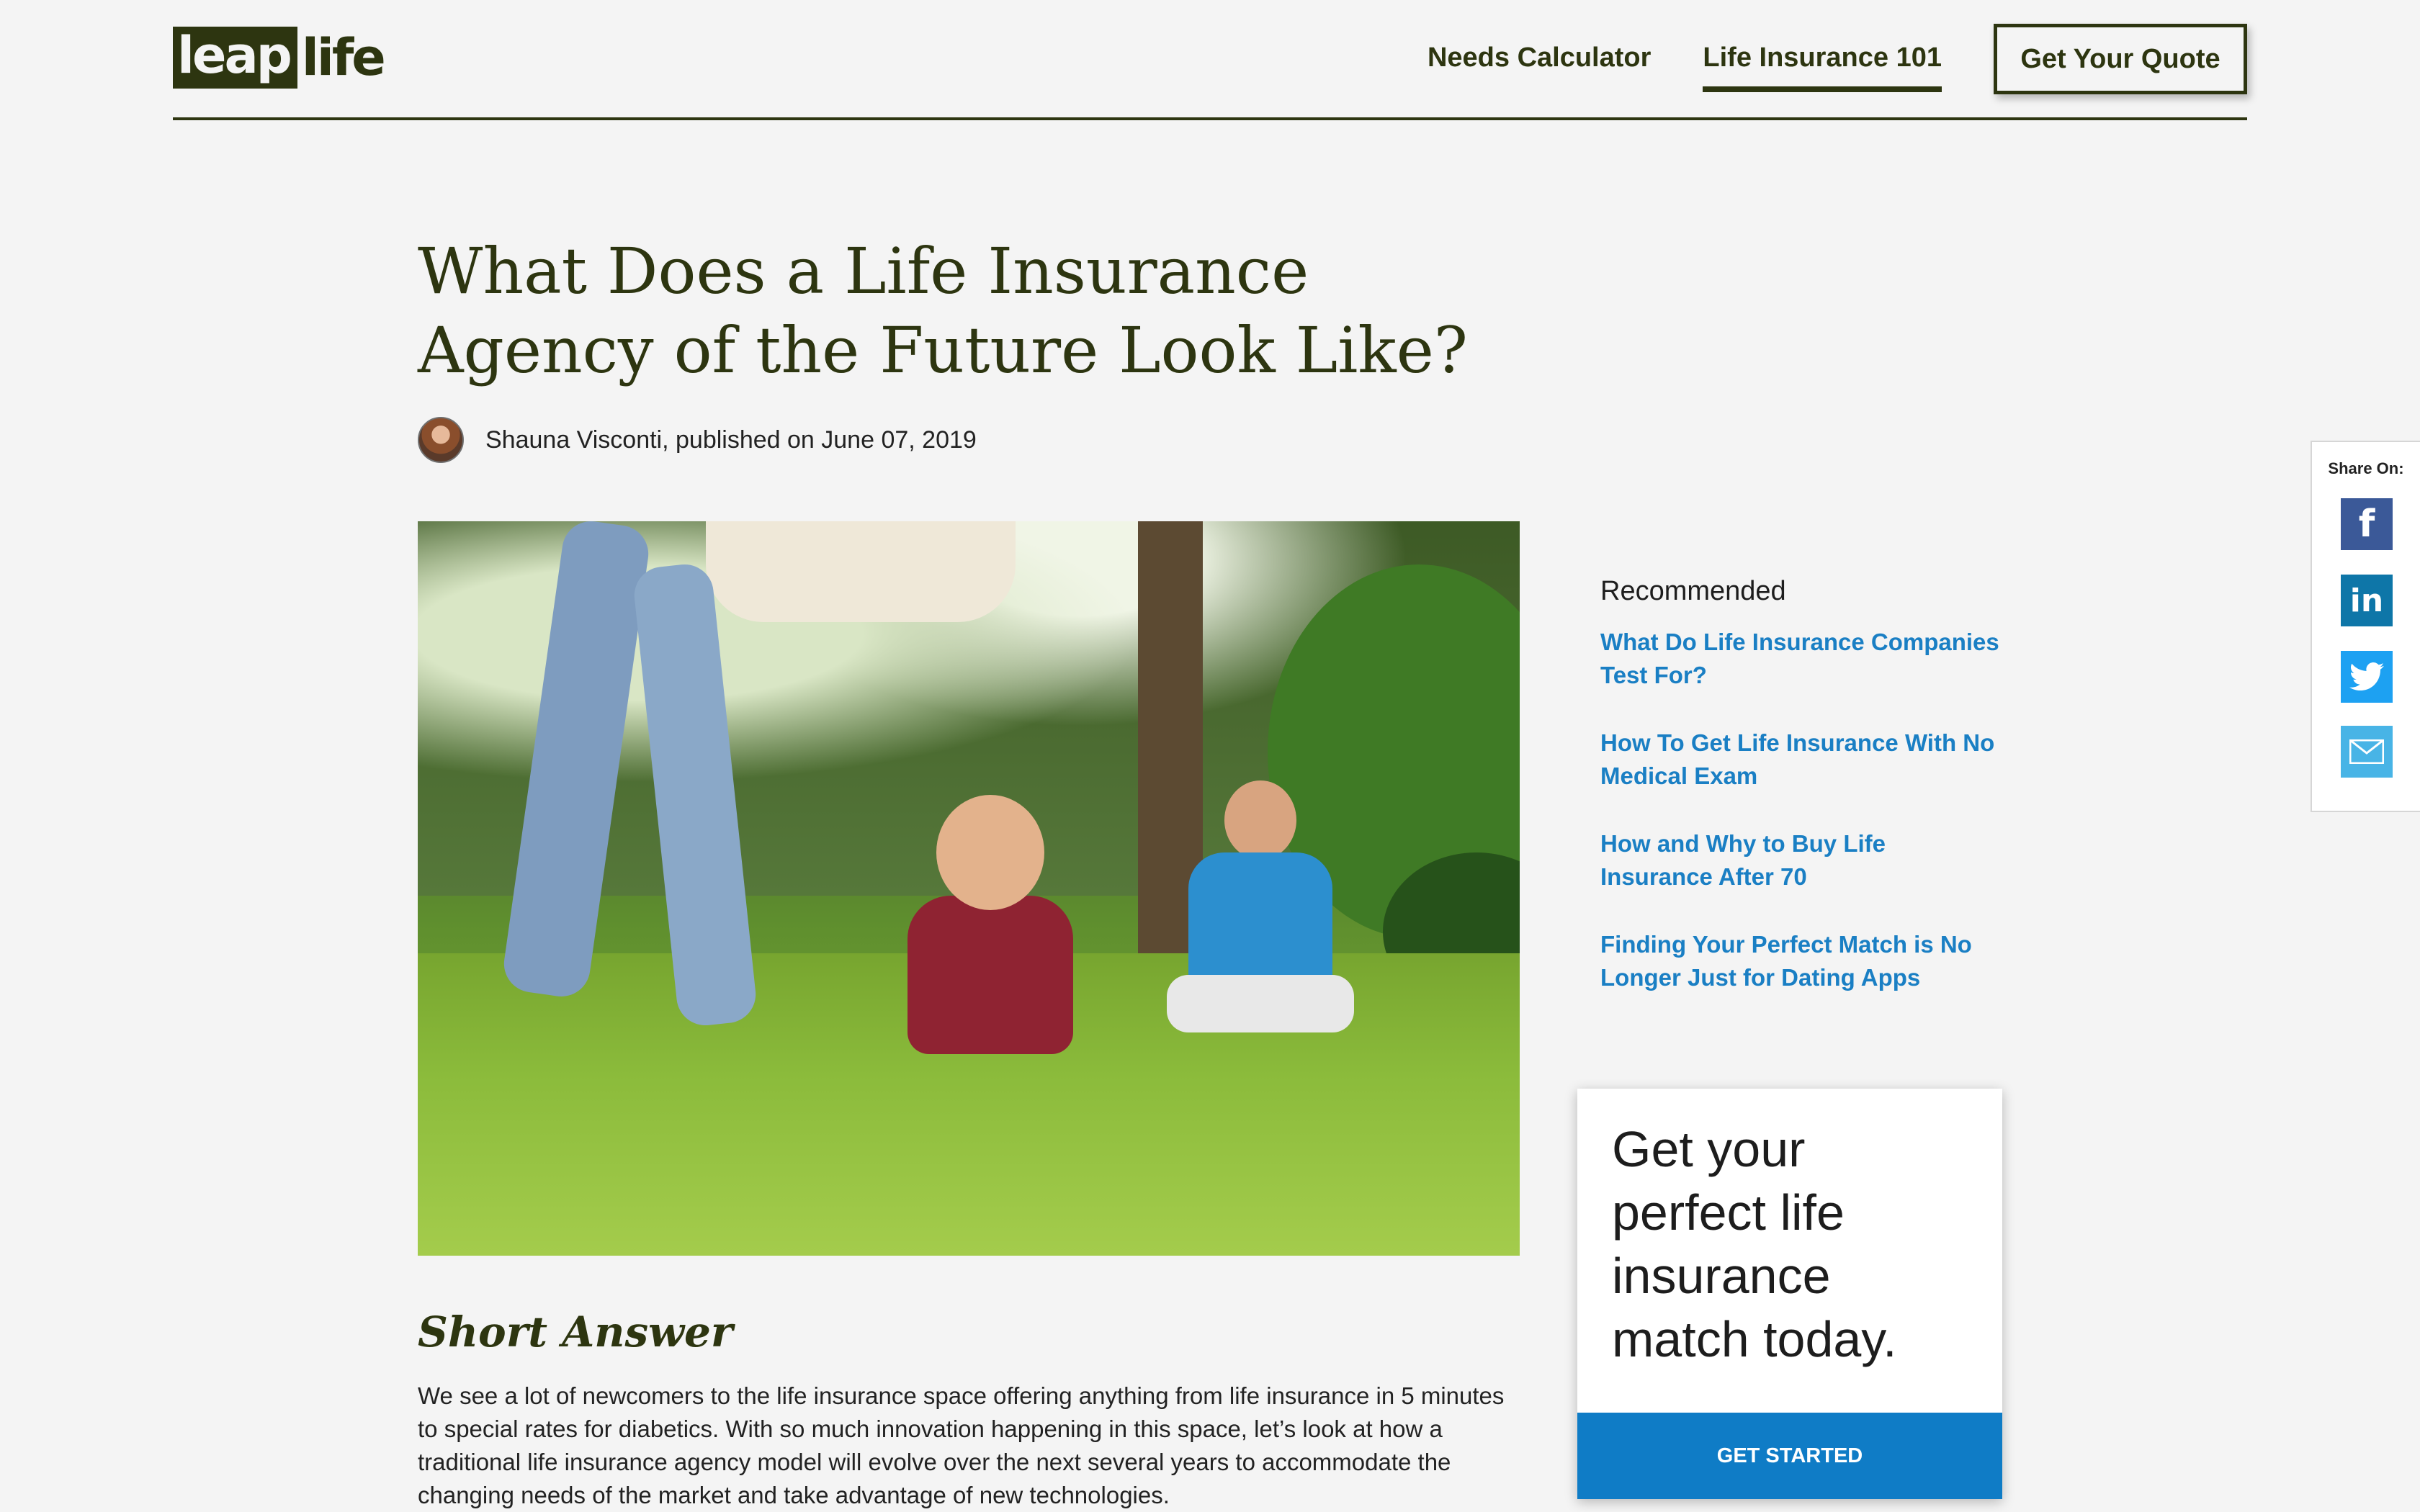  I want to click on nav-needs-calculator: Needs Calculator, so click(1540, 59).